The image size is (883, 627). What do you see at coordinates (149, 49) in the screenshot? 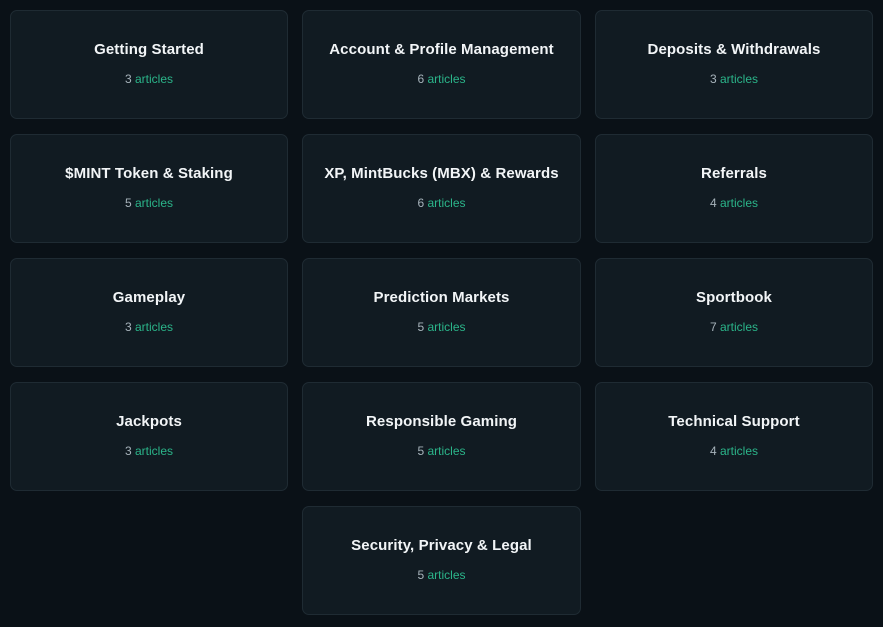
I see `category-title: Getting Started` at bounding box center [149, 49].